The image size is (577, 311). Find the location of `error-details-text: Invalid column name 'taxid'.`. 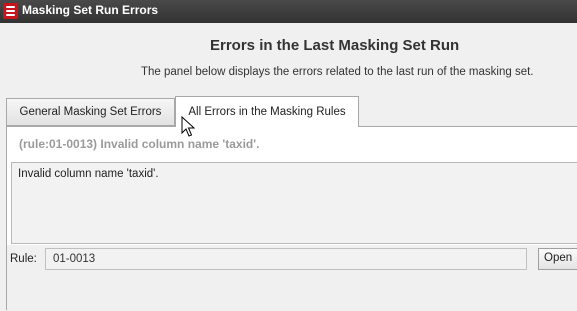

error-details-text: Invalid column name 'taxid'. is located at coordinates (88, 174).